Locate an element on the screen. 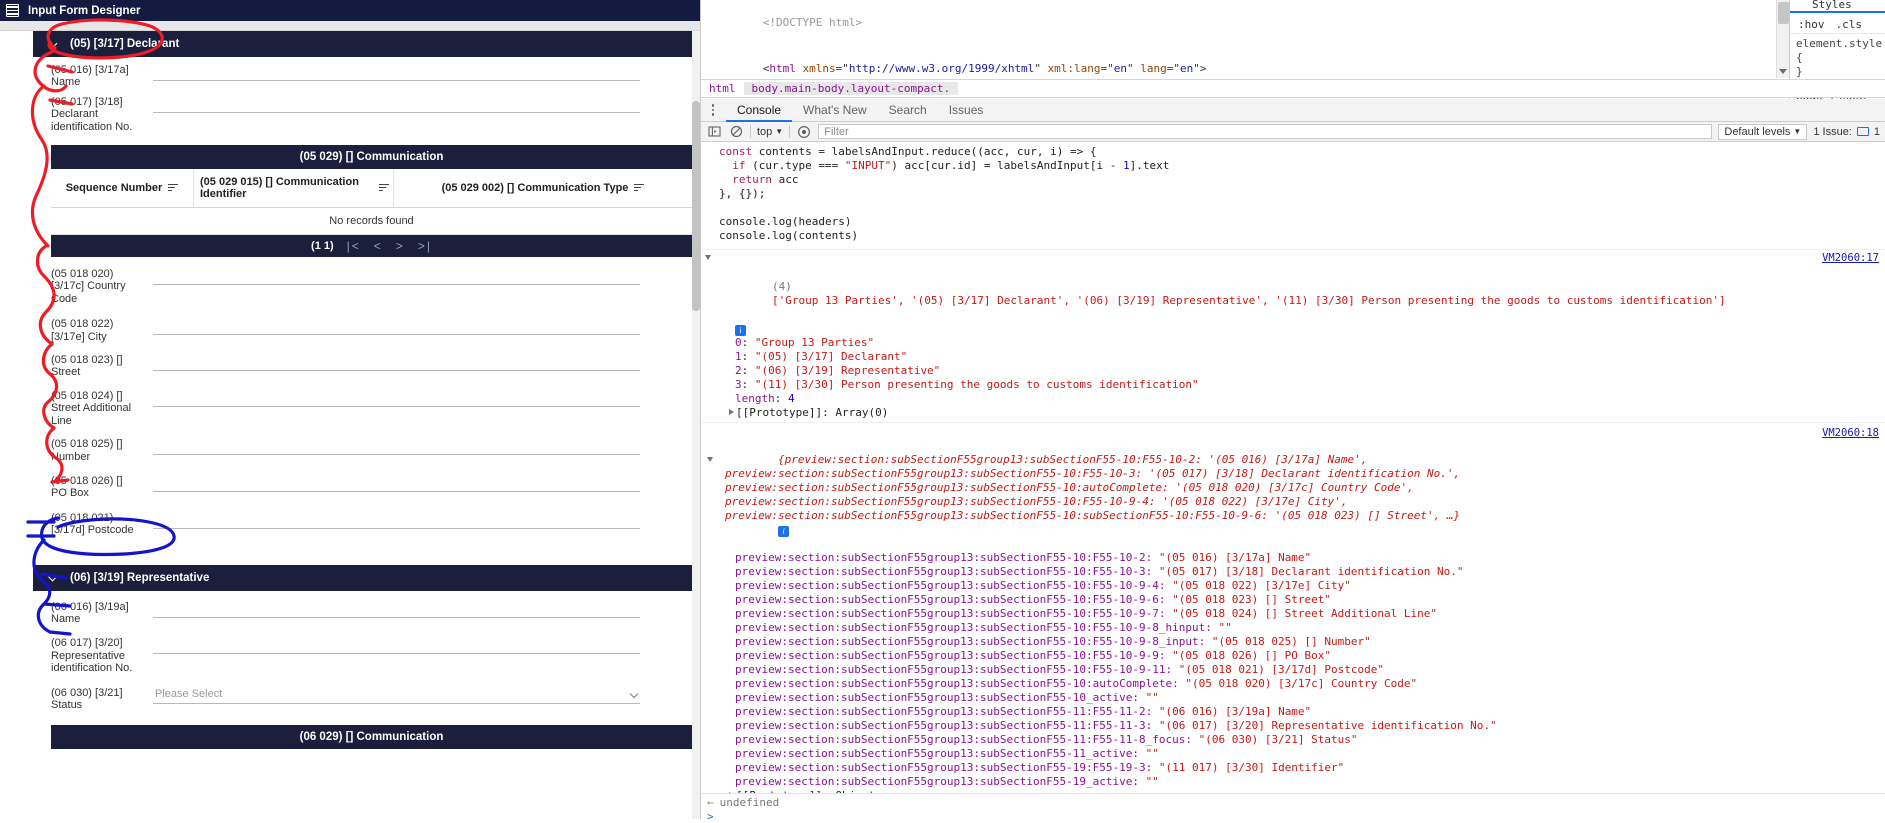  clear-console-icon is located at coordinates (736, 132).